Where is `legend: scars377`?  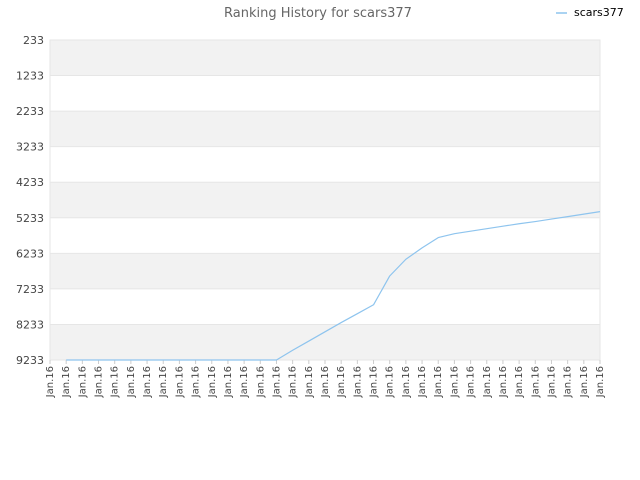
legend: scars377 is located at coordinates (590, 12).